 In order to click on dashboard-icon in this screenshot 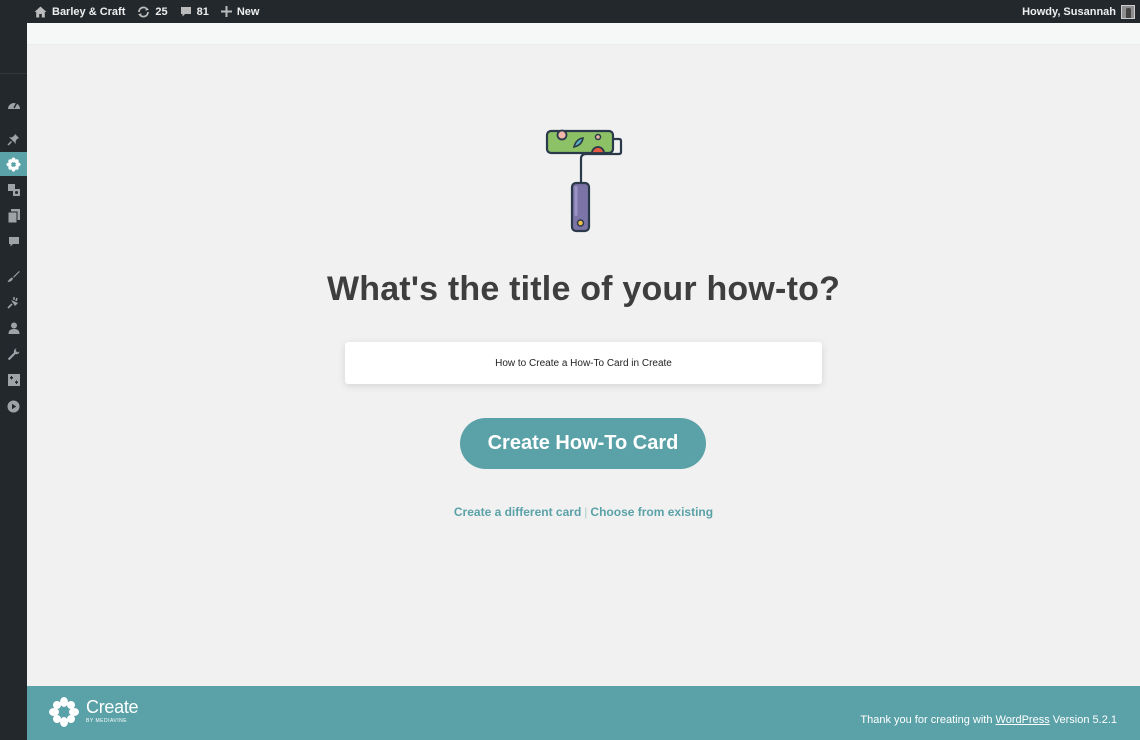, I will do `click(14, 105)`.